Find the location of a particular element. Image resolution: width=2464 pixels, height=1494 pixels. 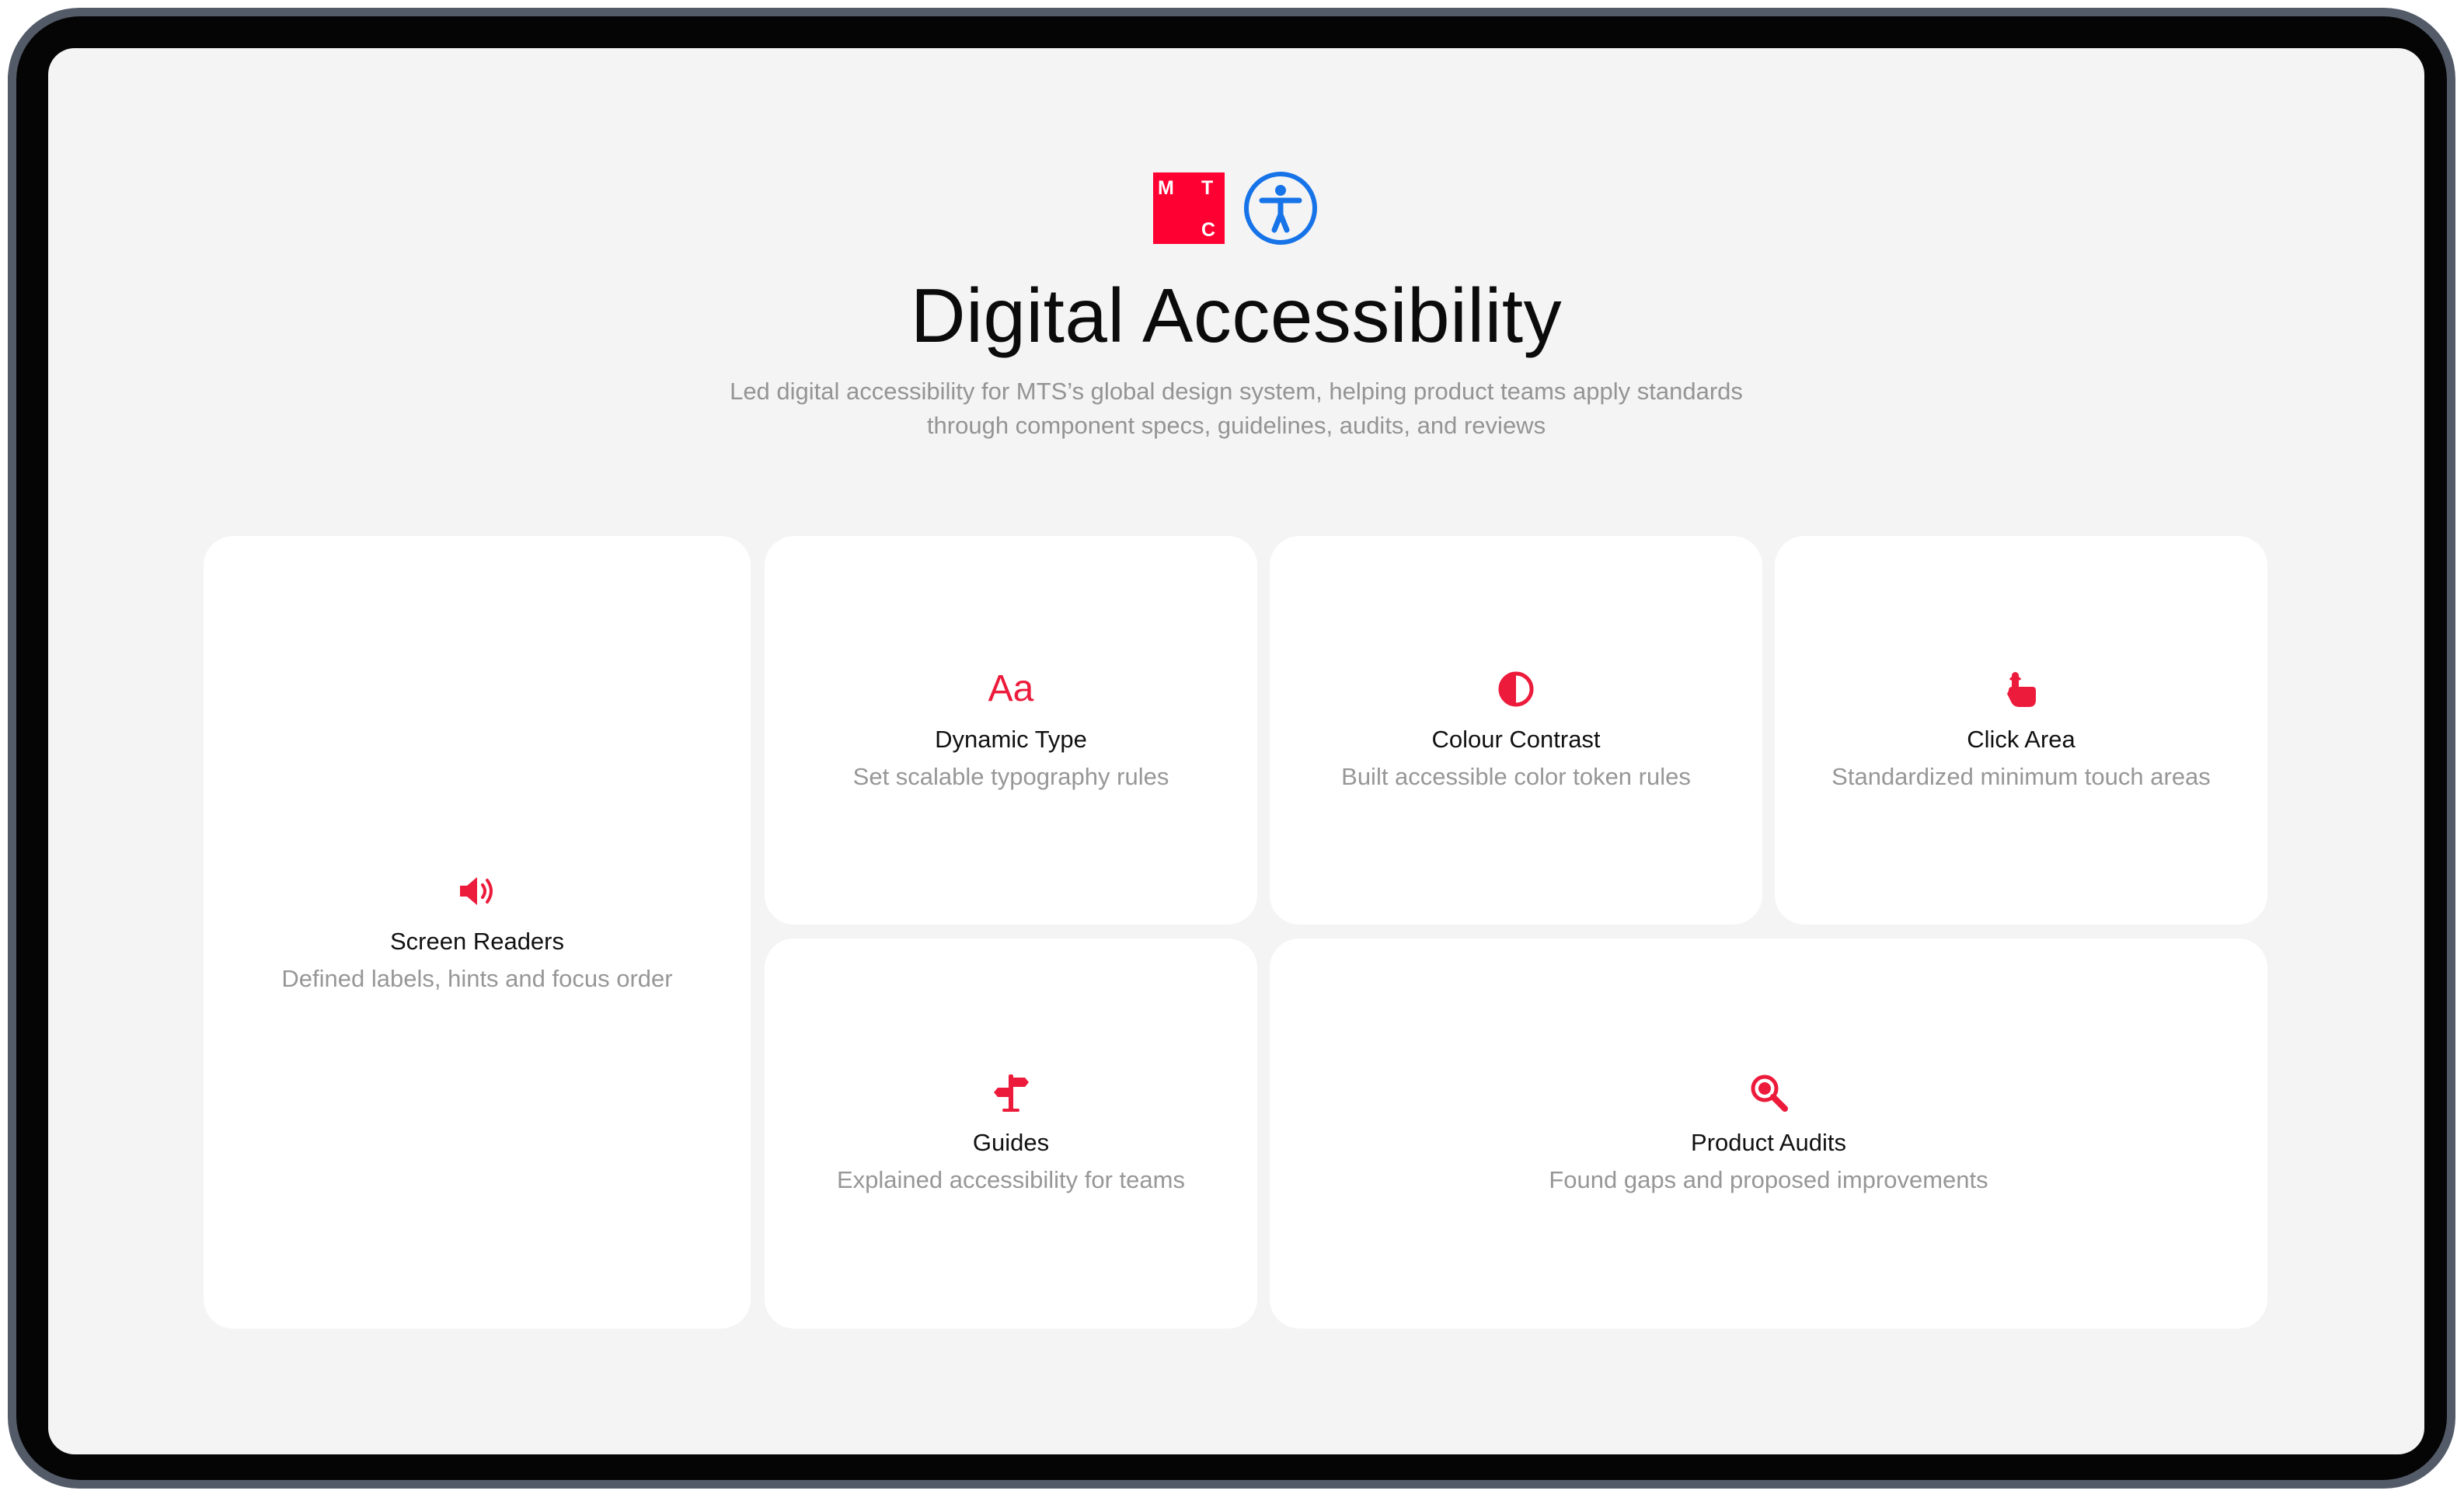

card-title: Colour Contrast is located at coordinates (1516, 739).